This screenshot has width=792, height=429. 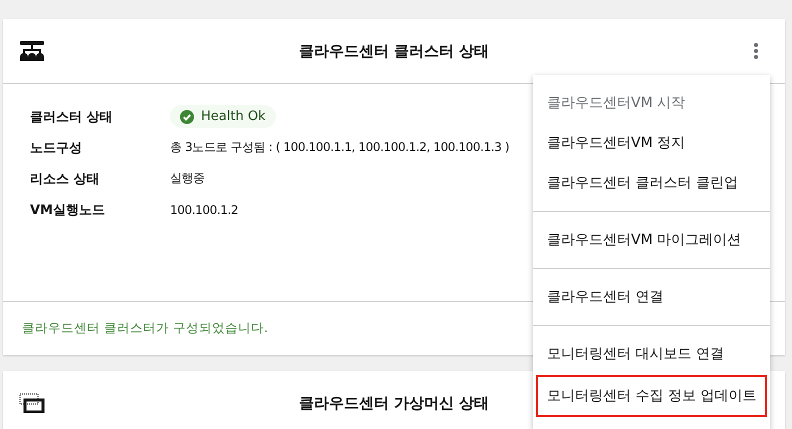 What do you see at coordinates (188, 178) in the screenshot?
I see `field-value: 실행중` at bounding box center [188, 178].